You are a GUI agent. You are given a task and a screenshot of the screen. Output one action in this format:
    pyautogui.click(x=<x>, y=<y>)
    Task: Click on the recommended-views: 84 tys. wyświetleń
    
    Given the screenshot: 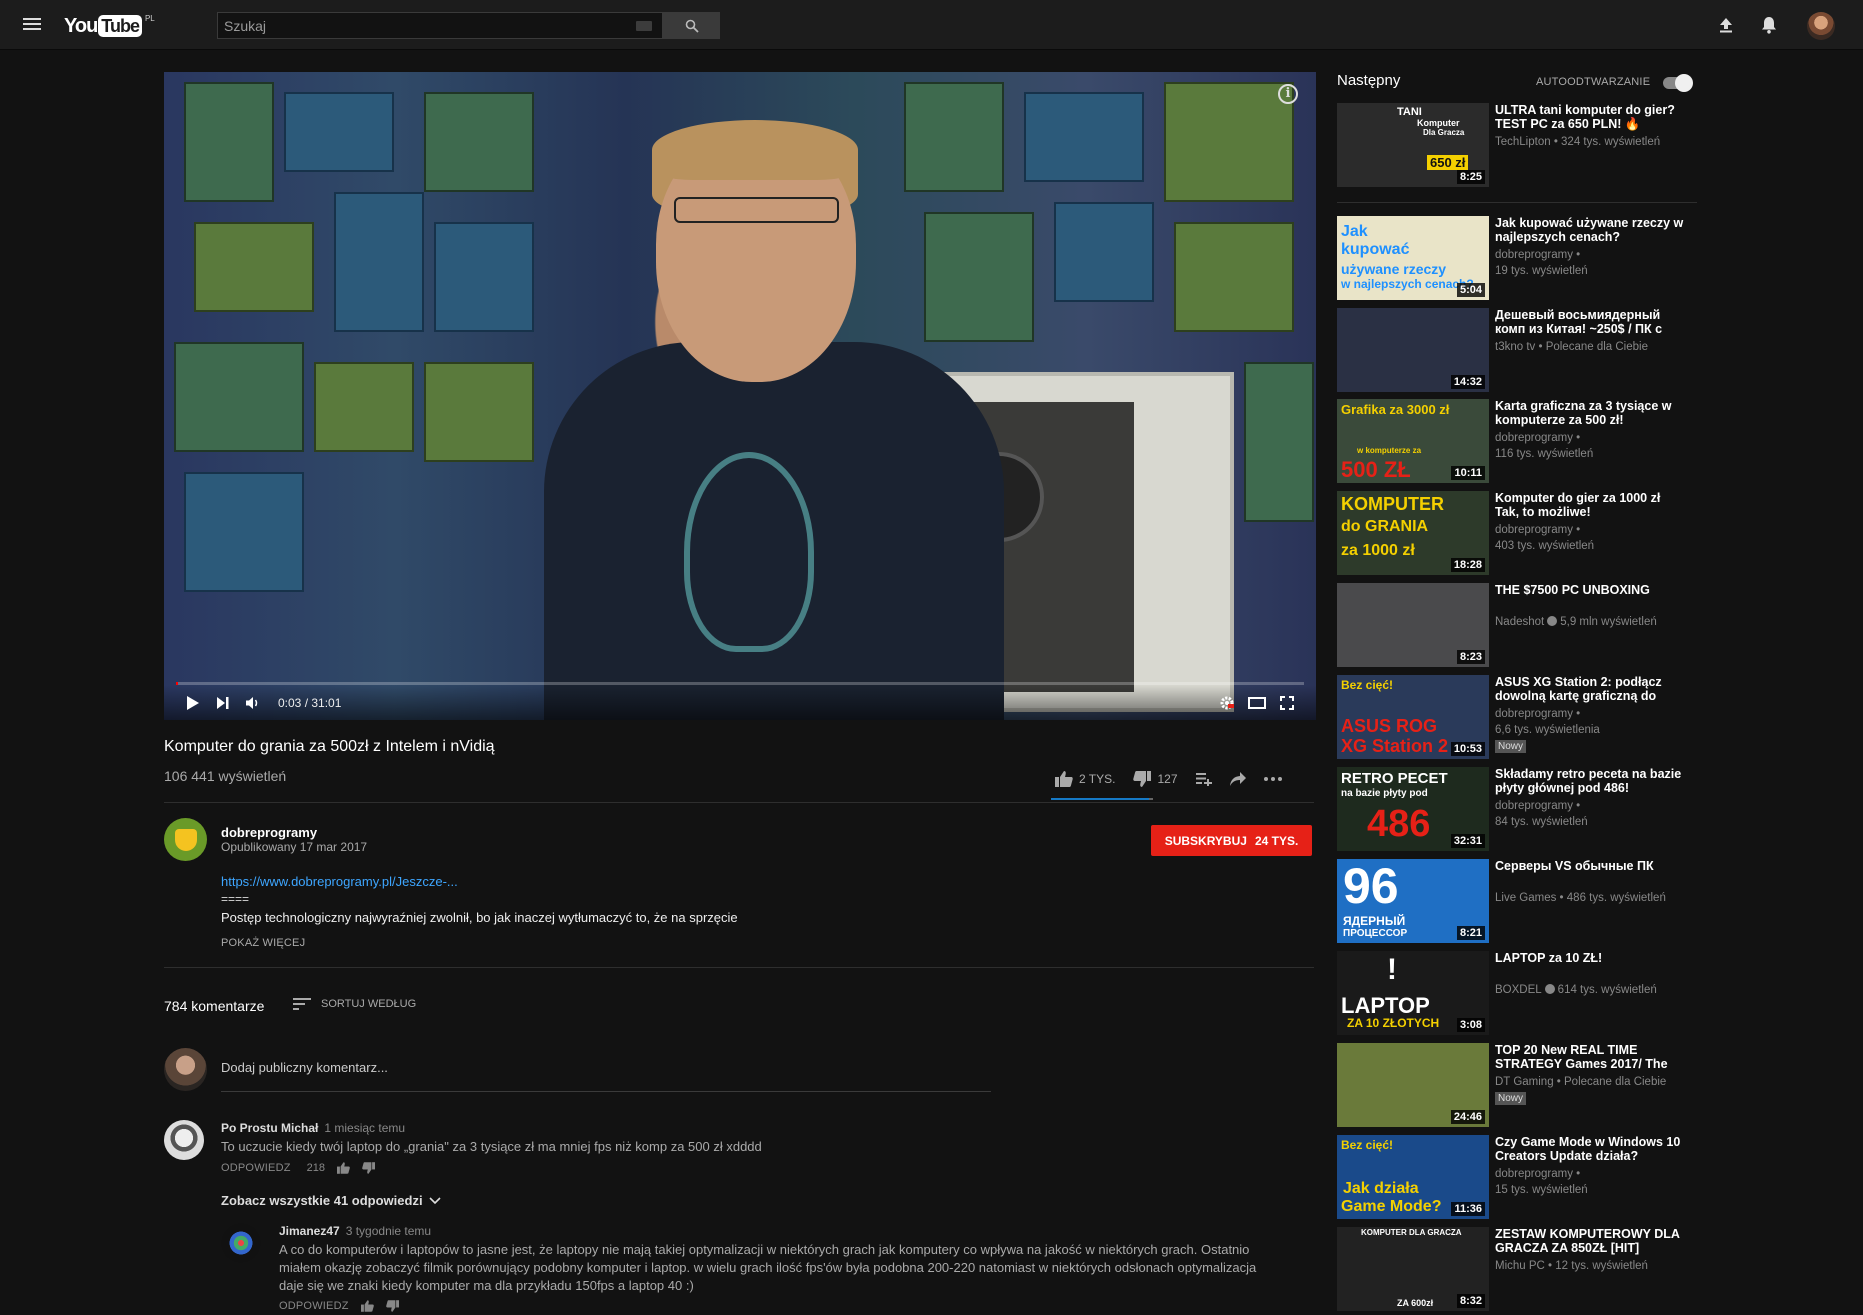 What is the action you would take?
    pyautogui.click(x=1541, y=822)
    